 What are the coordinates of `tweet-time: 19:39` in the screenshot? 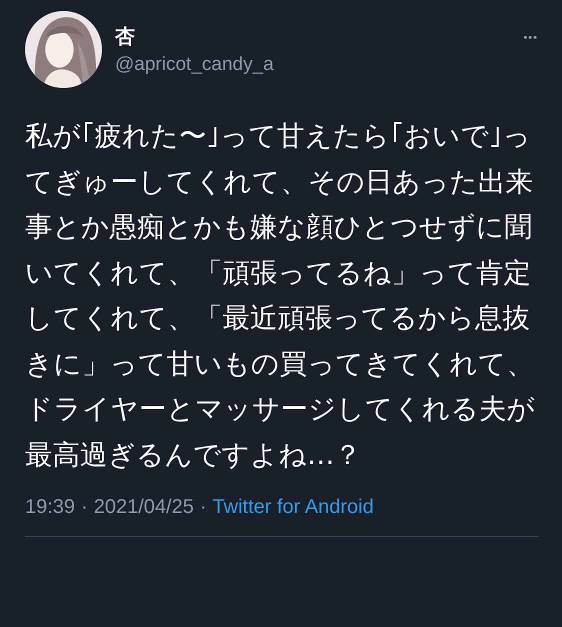 It's located at (50, 507).